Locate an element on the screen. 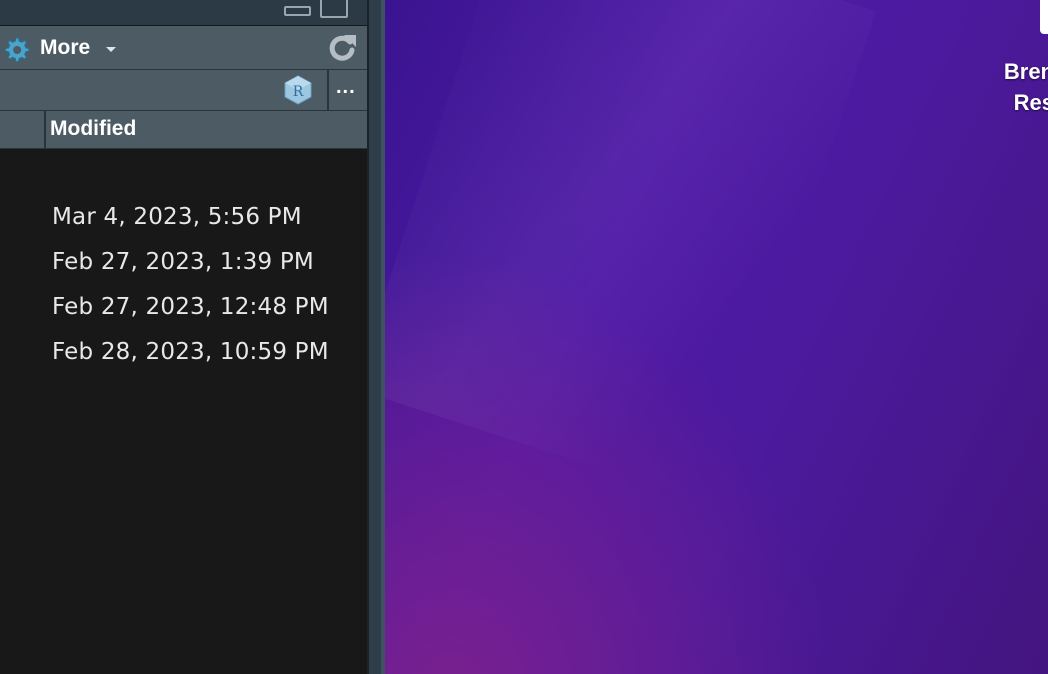  chevron-down-icon is located at coordinates (111, 49).